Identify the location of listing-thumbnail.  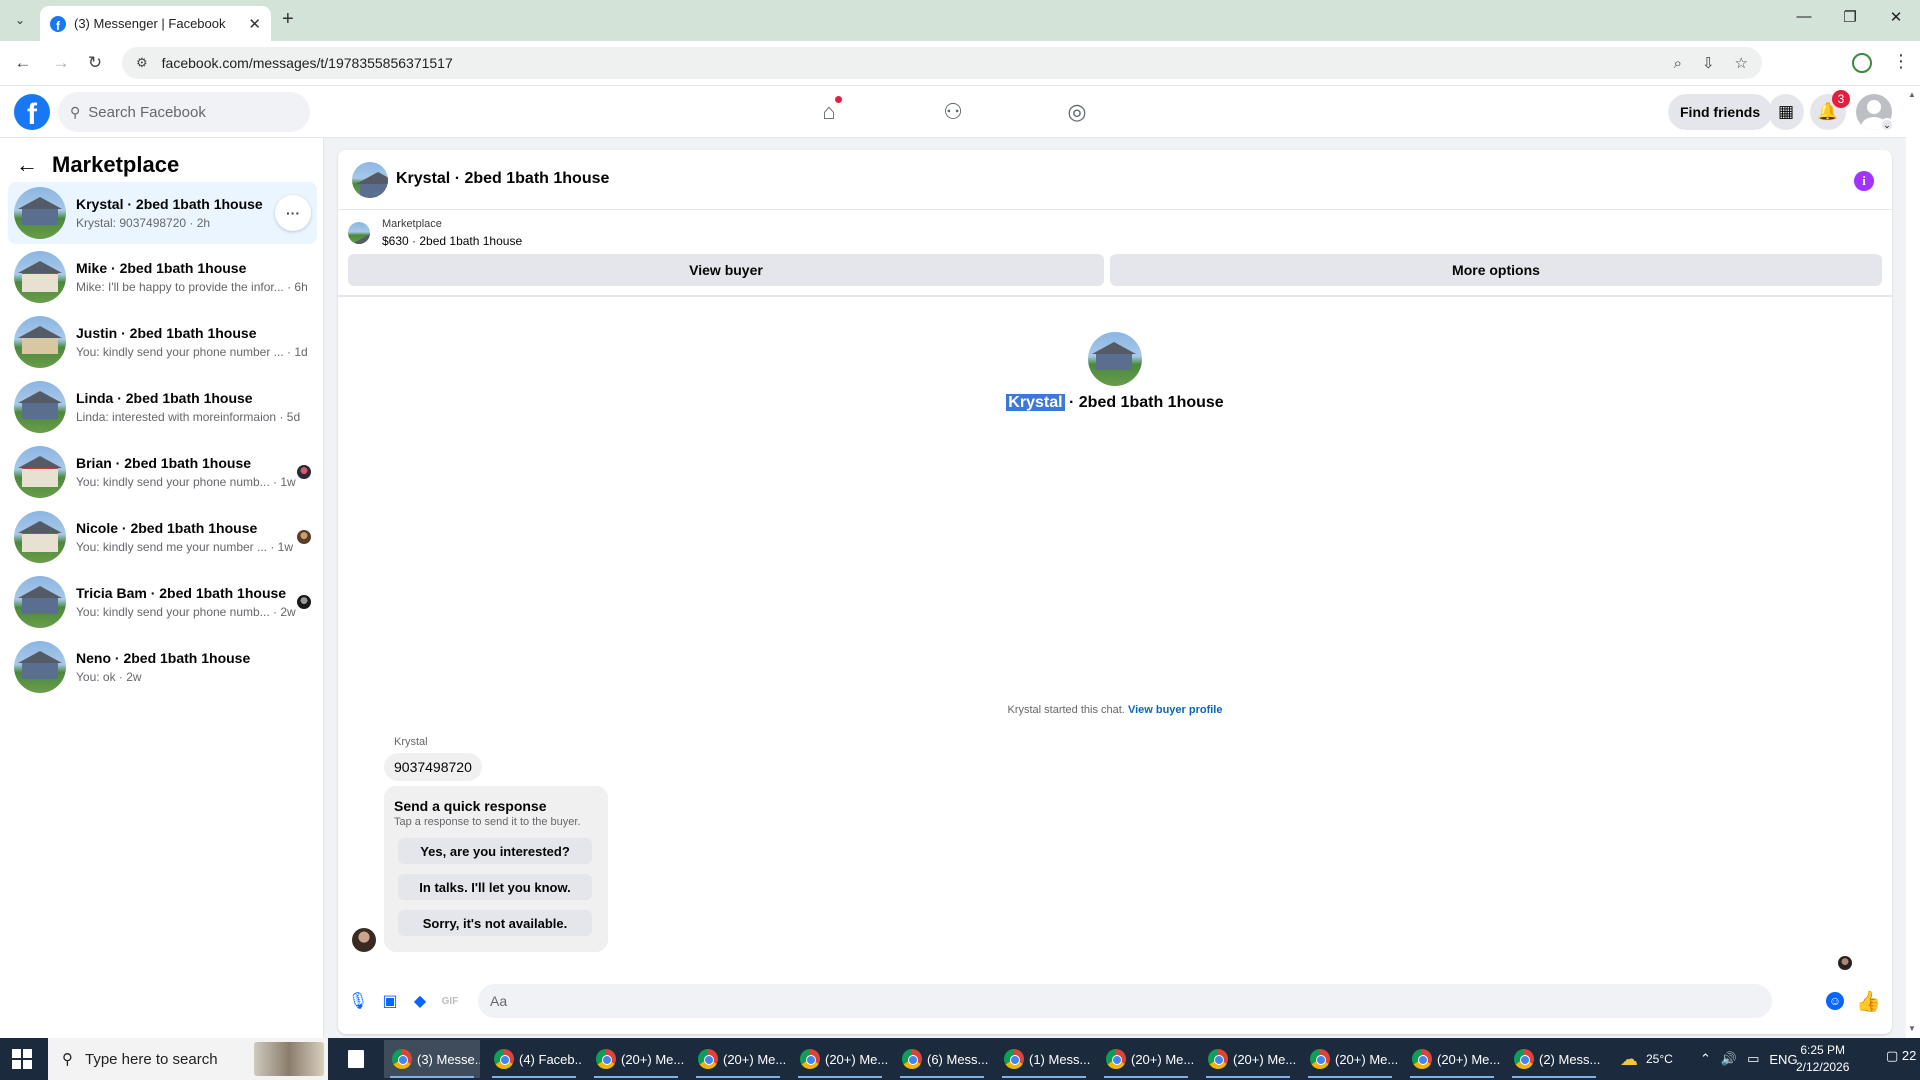
(40, 277).